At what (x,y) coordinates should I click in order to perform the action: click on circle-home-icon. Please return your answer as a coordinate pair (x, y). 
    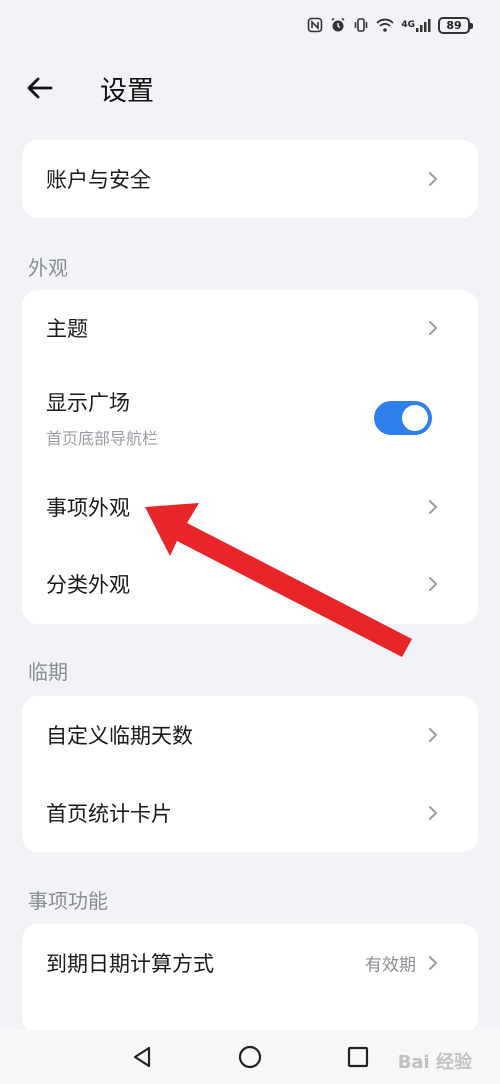
    Looking at the image, I should click on (250, 1057).